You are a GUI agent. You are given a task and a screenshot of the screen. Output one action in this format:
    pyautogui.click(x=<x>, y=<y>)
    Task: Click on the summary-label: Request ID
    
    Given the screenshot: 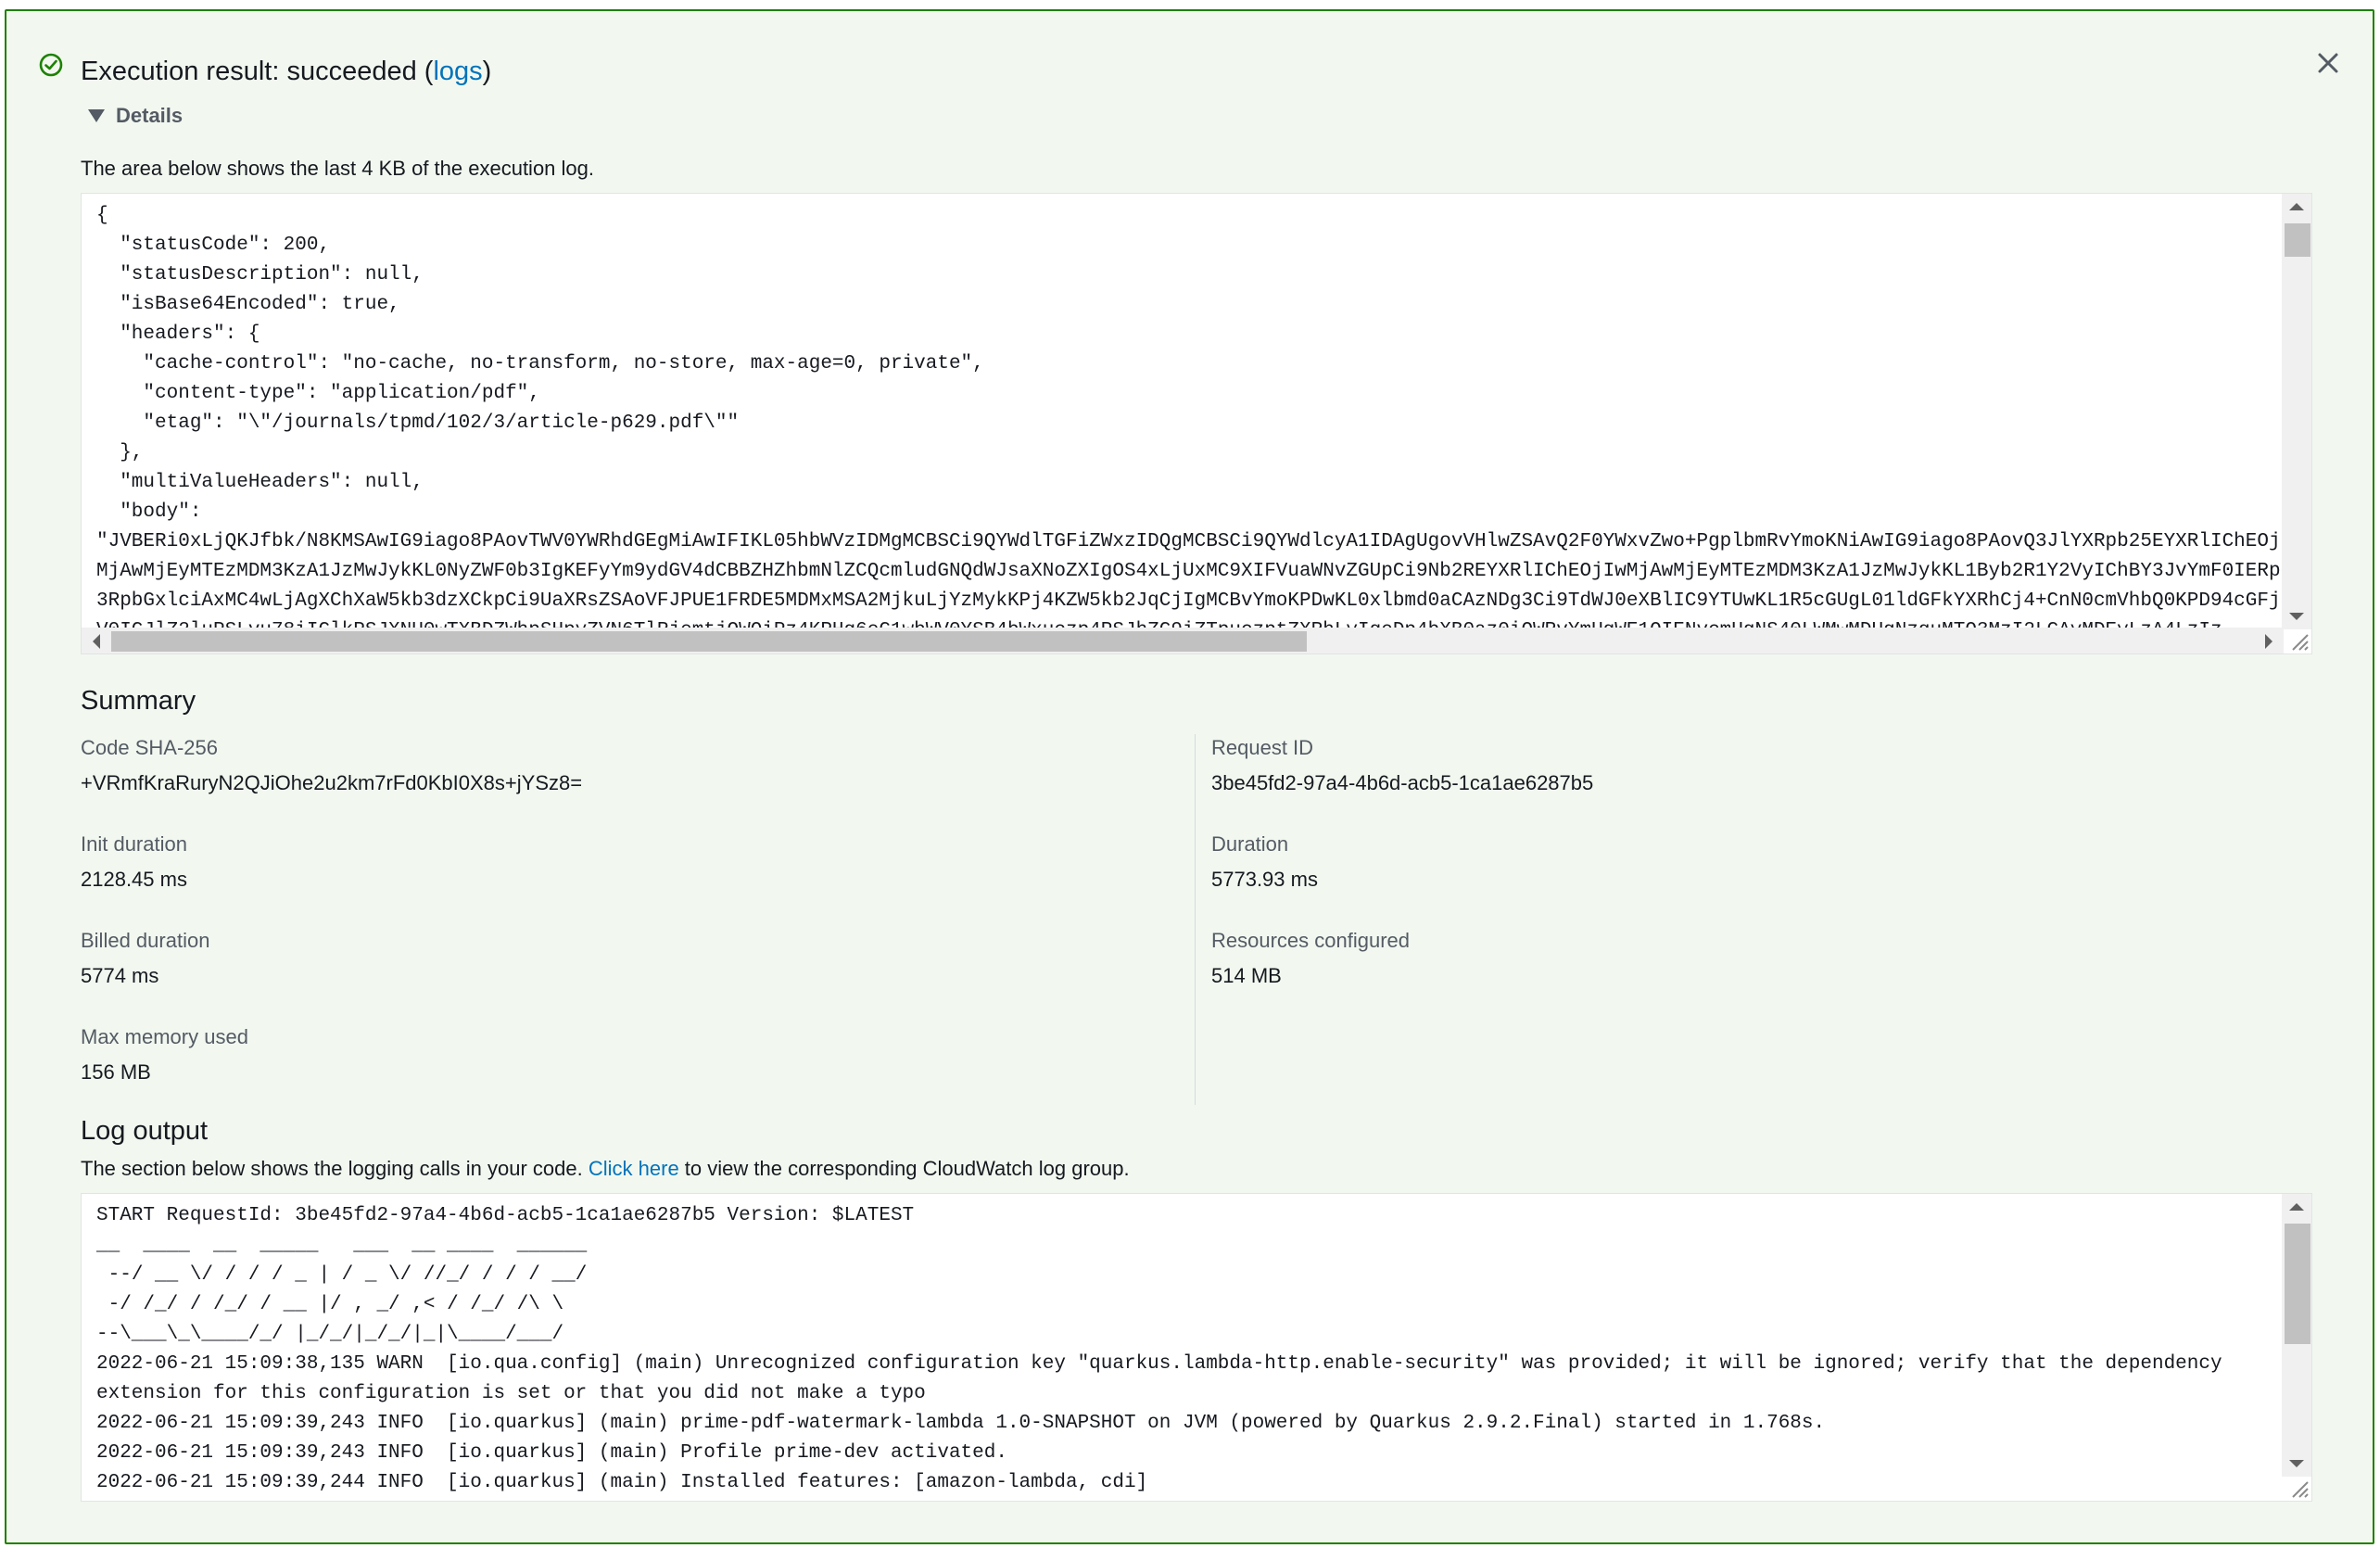 What is the action you would take?
    pyautogui.click(x=1262, y=747)
    